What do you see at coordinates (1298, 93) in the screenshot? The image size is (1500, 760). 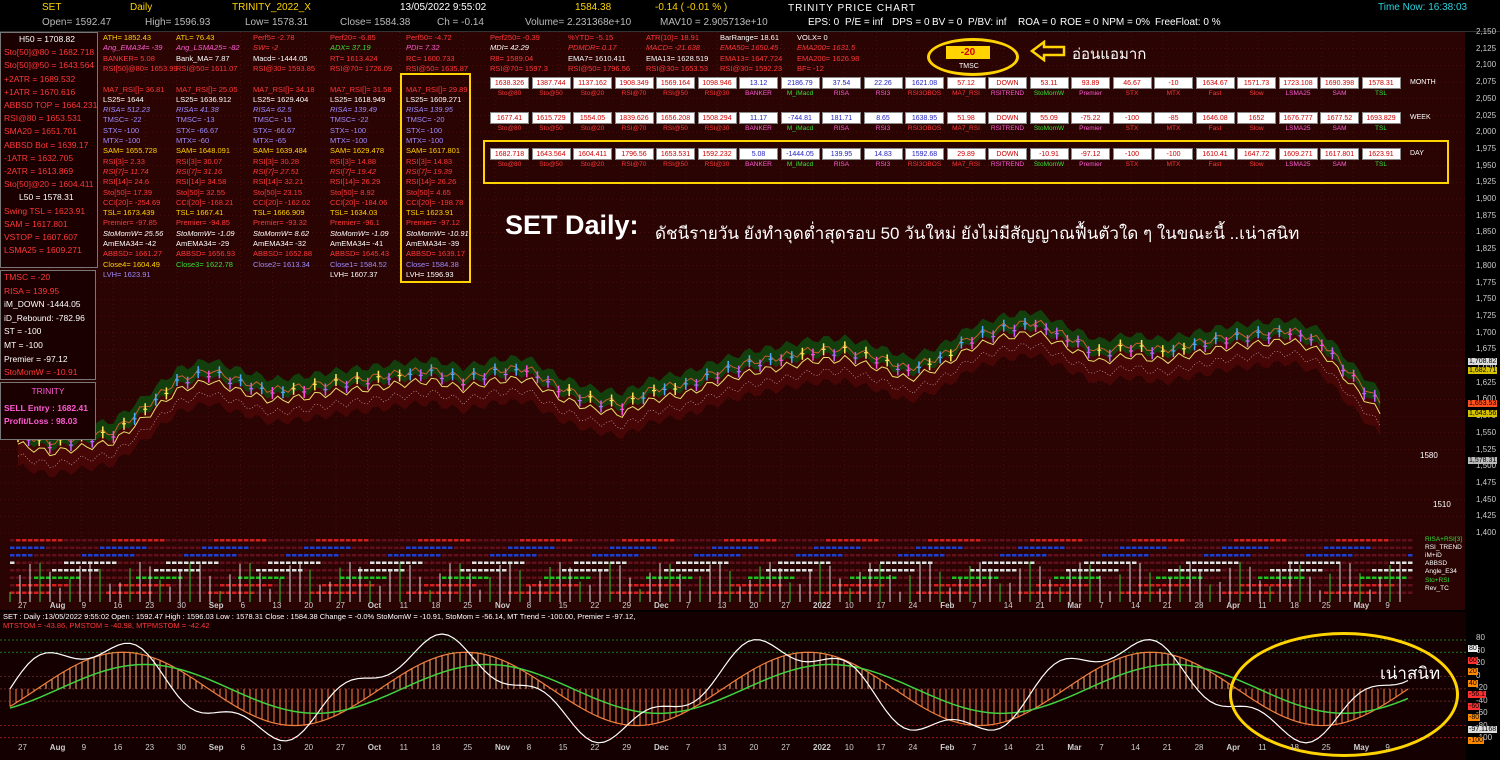 I see `table-month-label-19: LSMA25` at bounding box center [1298, 93].